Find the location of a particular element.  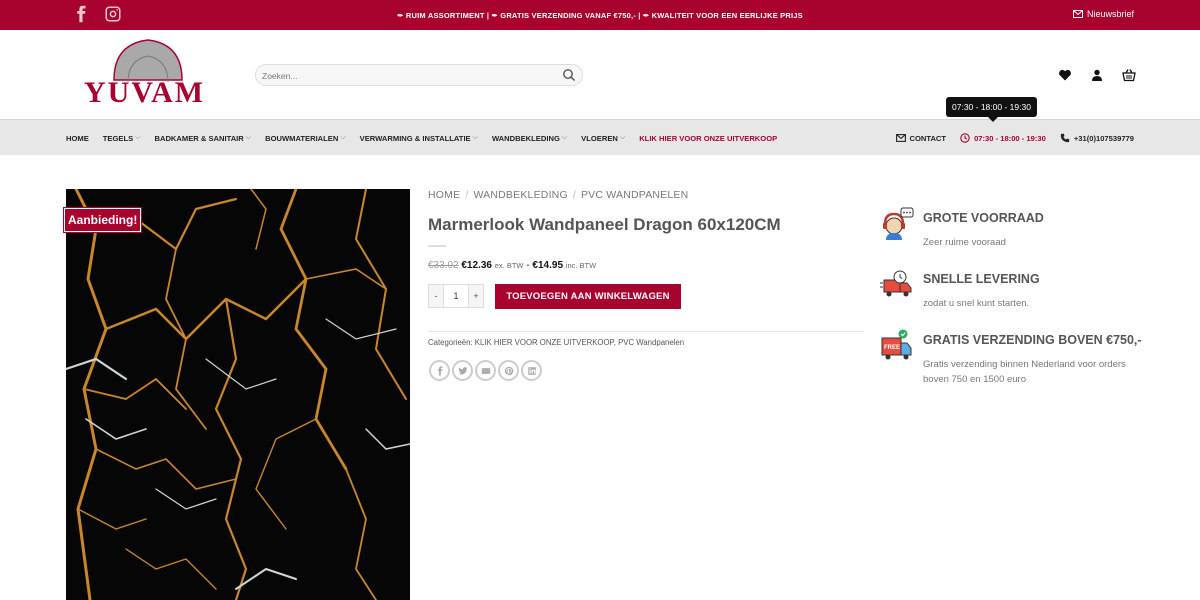

svg-text: FREE is located at coordinates (892, 348).